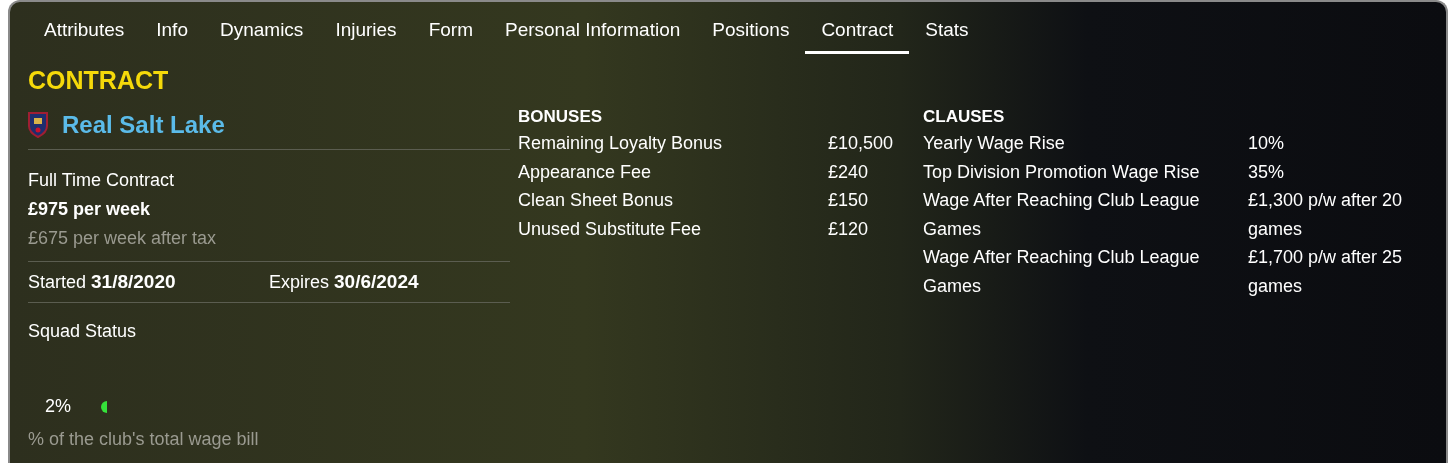 The height and width of the screenshot is (463, 1456). I want to click on bonus-name: Unused Substitute Fee, so click(610, 229).